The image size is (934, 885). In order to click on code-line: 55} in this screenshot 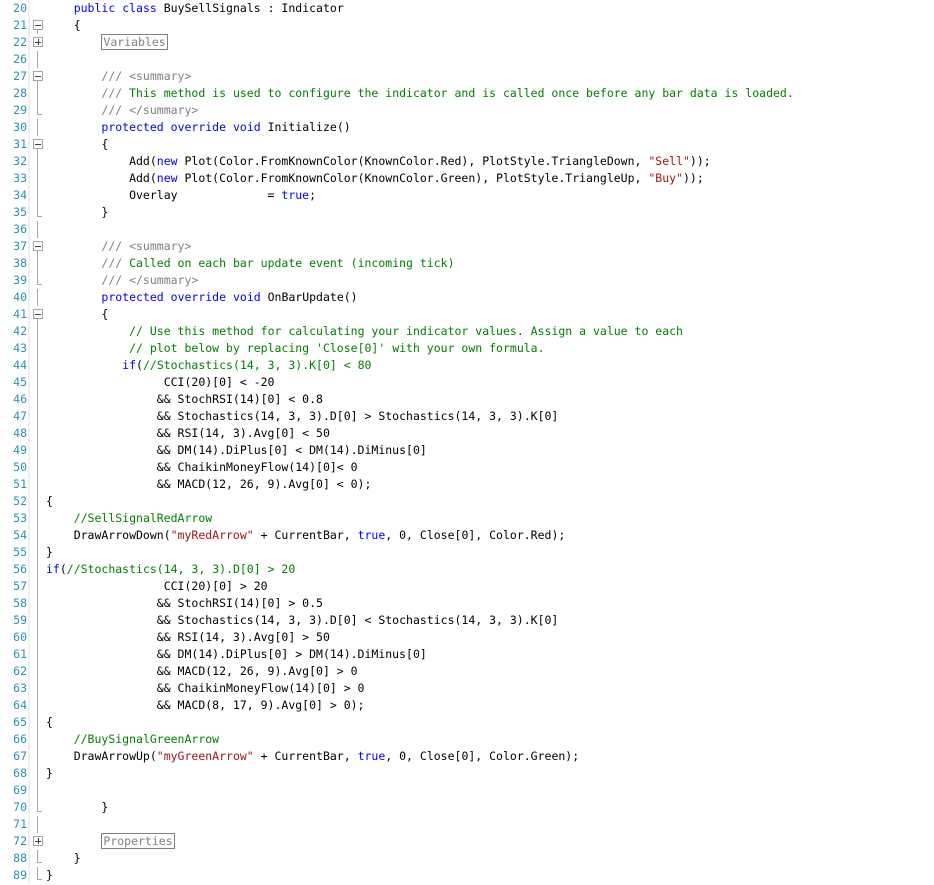, I will do `click(467, 552)`.